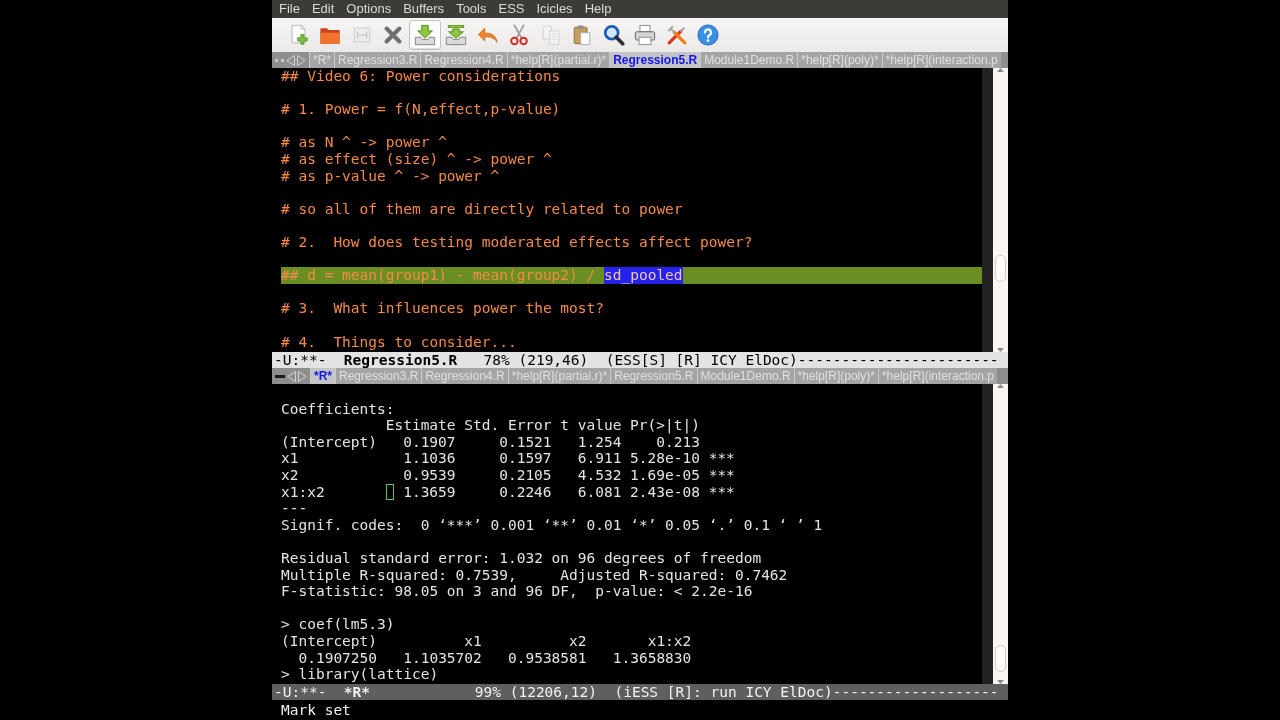 The image size is (1280, 720). I want to click on console-line: ---, so click(294, 508).